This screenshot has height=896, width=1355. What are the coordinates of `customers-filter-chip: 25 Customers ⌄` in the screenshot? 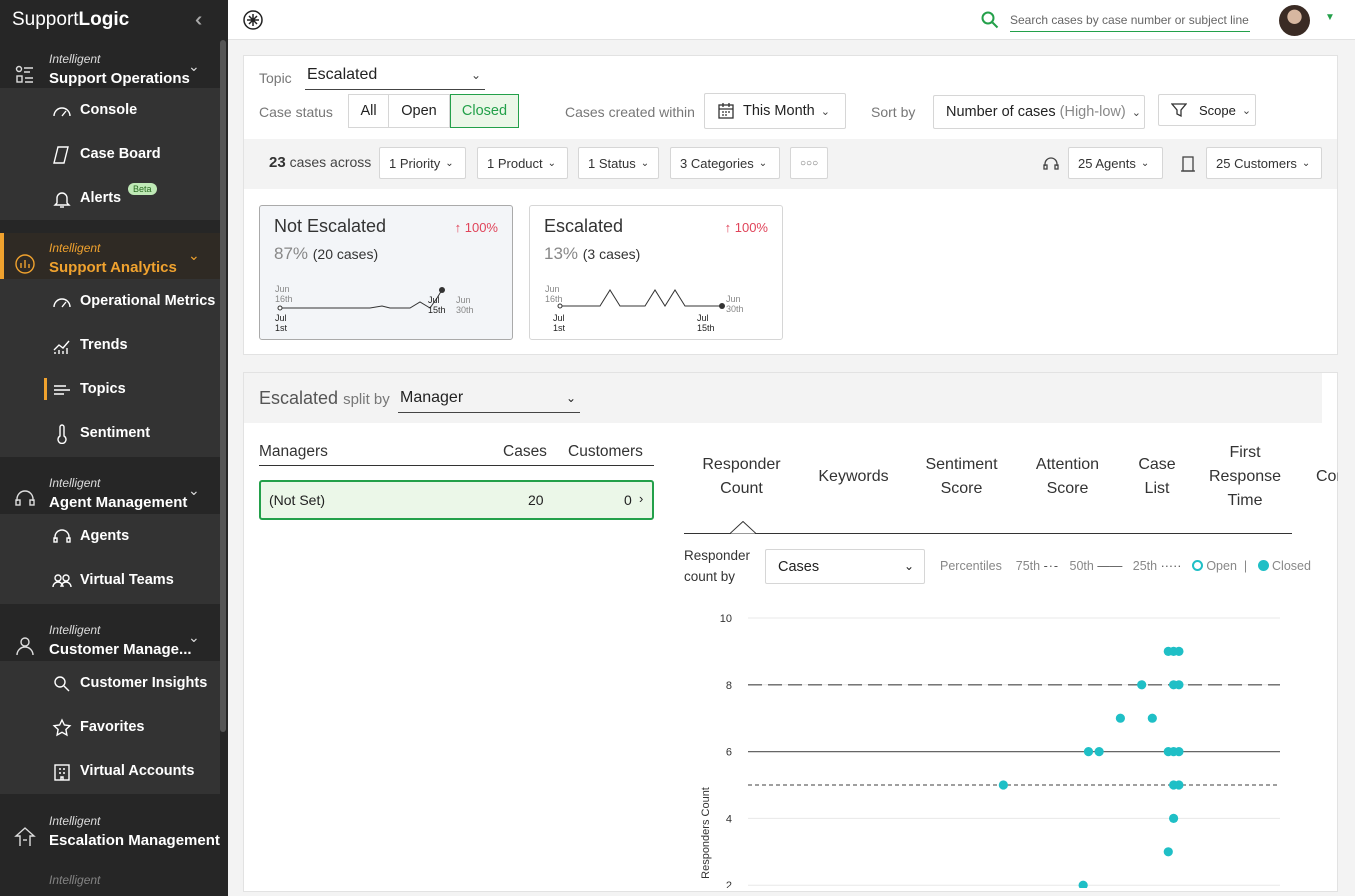 It's located at (1264, 163).